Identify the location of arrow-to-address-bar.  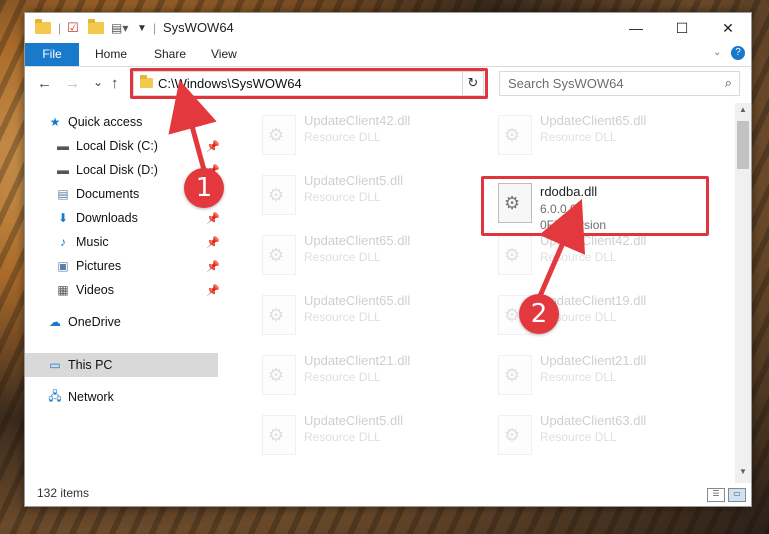
(192, 125).